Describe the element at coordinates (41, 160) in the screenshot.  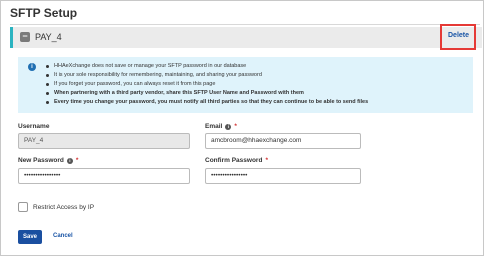
I see `new-password-label-text: New Password` at that location.